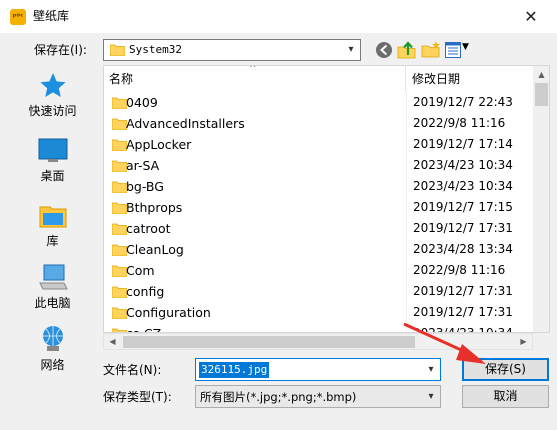  I want to click on vertical-scrollbar: ▲, so click(541, 199).